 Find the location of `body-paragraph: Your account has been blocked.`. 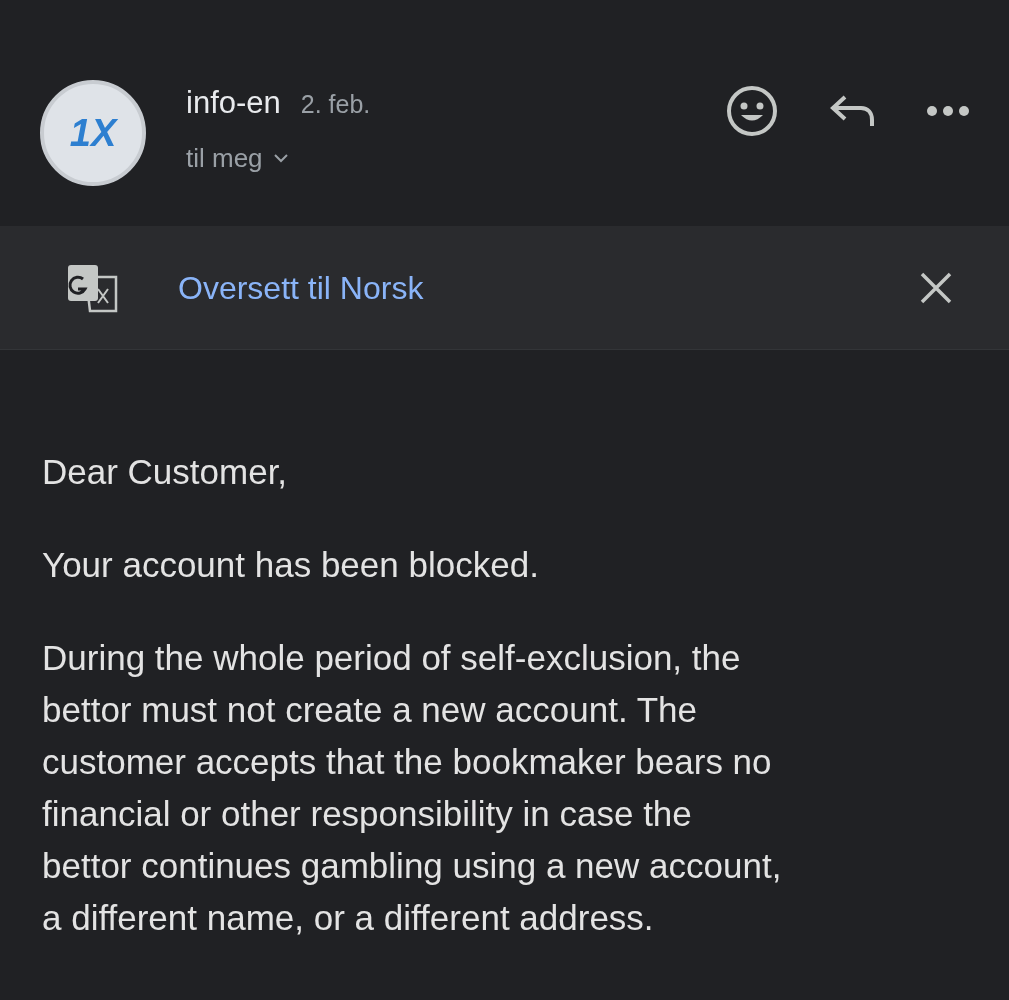

body-paragraph: Your account has been blocked. is located at coordinates (291, 565).